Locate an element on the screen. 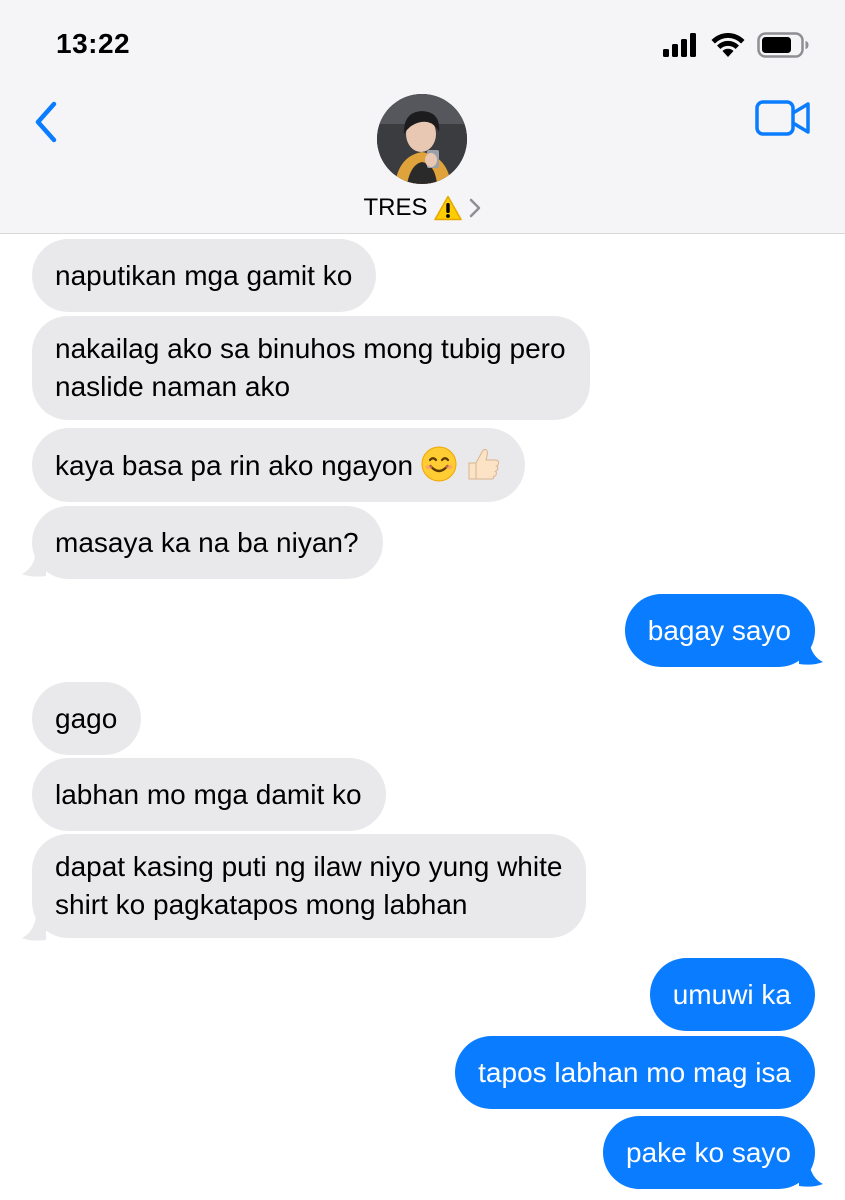 The height and width of the screenshot is (1200, 845). message-bubble-incoming: gago is located at coordinates (87, 718).